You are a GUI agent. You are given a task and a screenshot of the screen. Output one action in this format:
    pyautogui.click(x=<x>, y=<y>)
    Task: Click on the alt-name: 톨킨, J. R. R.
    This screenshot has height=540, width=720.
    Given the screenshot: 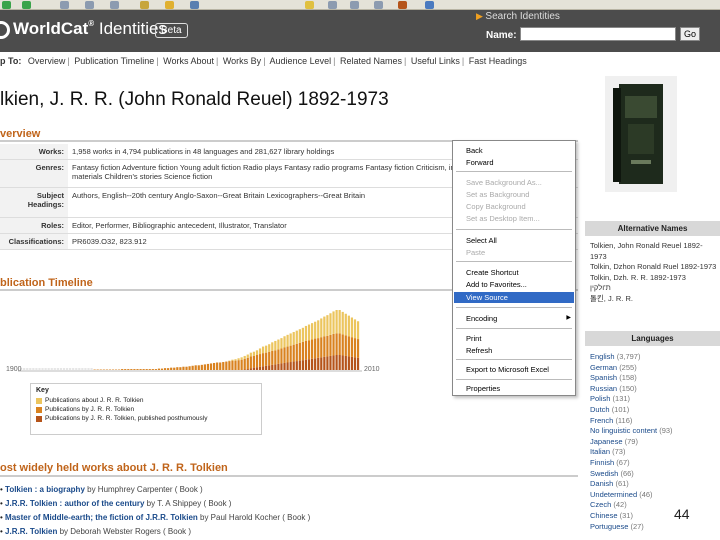 What is the action you would take?
    pyautogui.click(x=654, y=299)
    